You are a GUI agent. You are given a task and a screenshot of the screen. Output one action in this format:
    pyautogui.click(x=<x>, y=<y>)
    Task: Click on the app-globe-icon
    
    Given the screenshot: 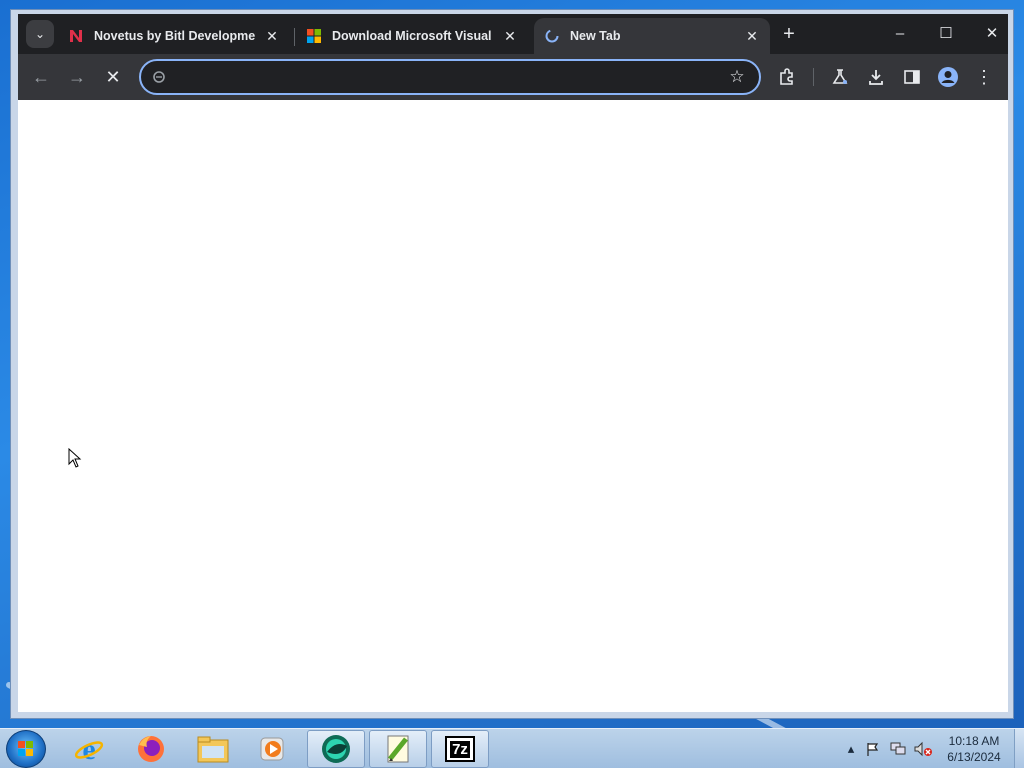 What is the action you would take?
    pyautogui.click(x=336, y=749)
    